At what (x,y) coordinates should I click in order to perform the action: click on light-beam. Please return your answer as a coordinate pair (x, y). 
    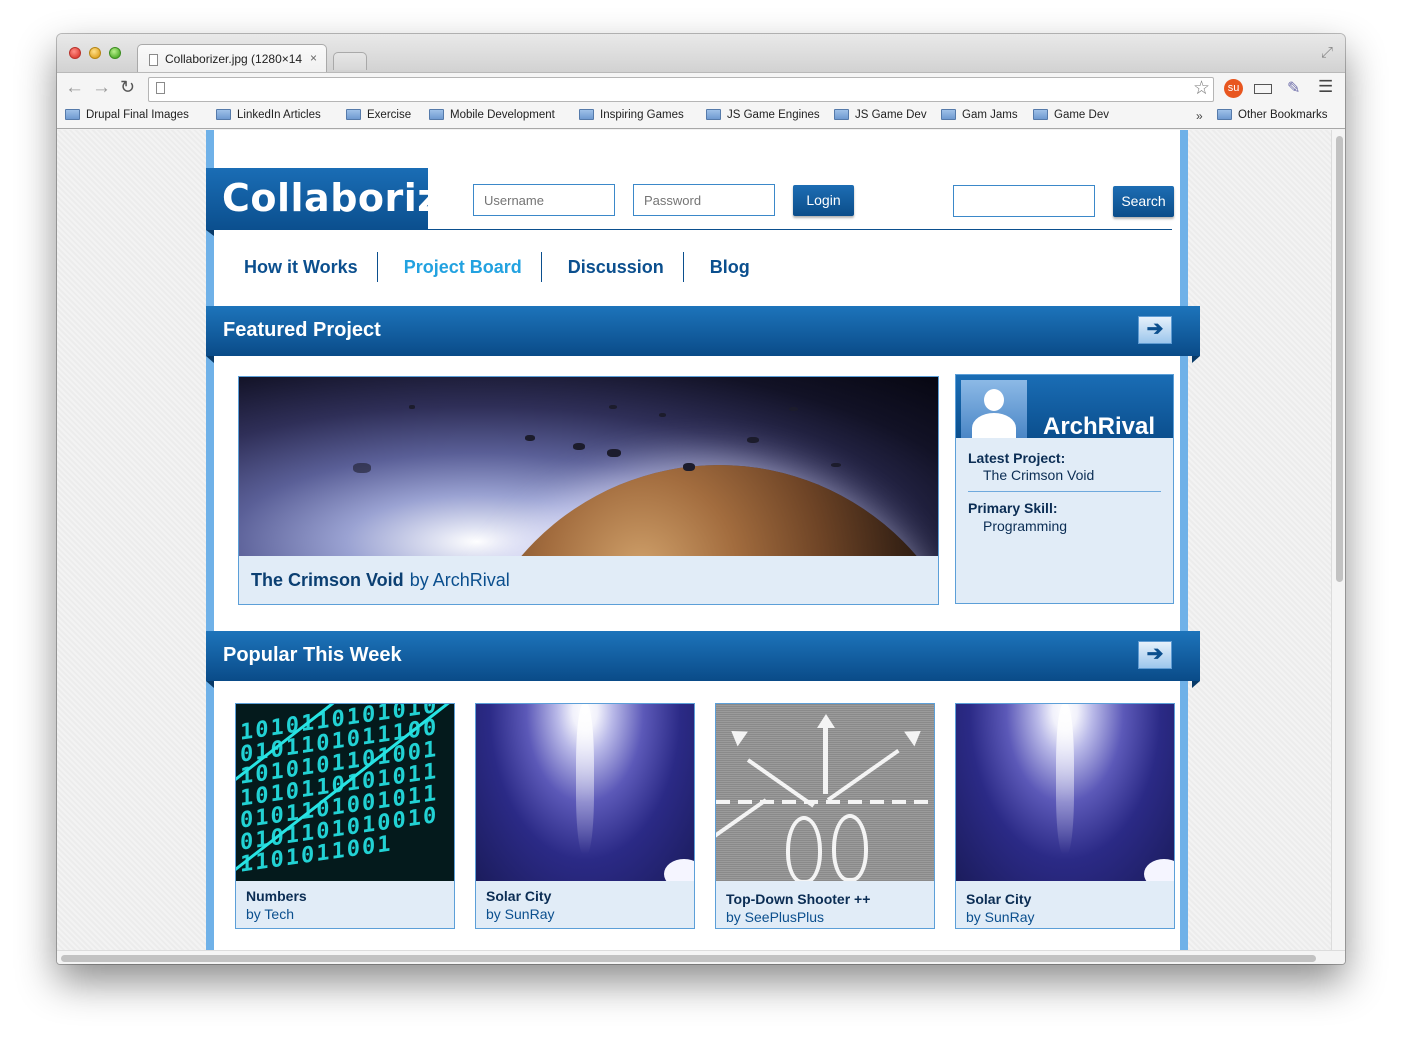
    Looking at the image, I should click on (1065, 779).